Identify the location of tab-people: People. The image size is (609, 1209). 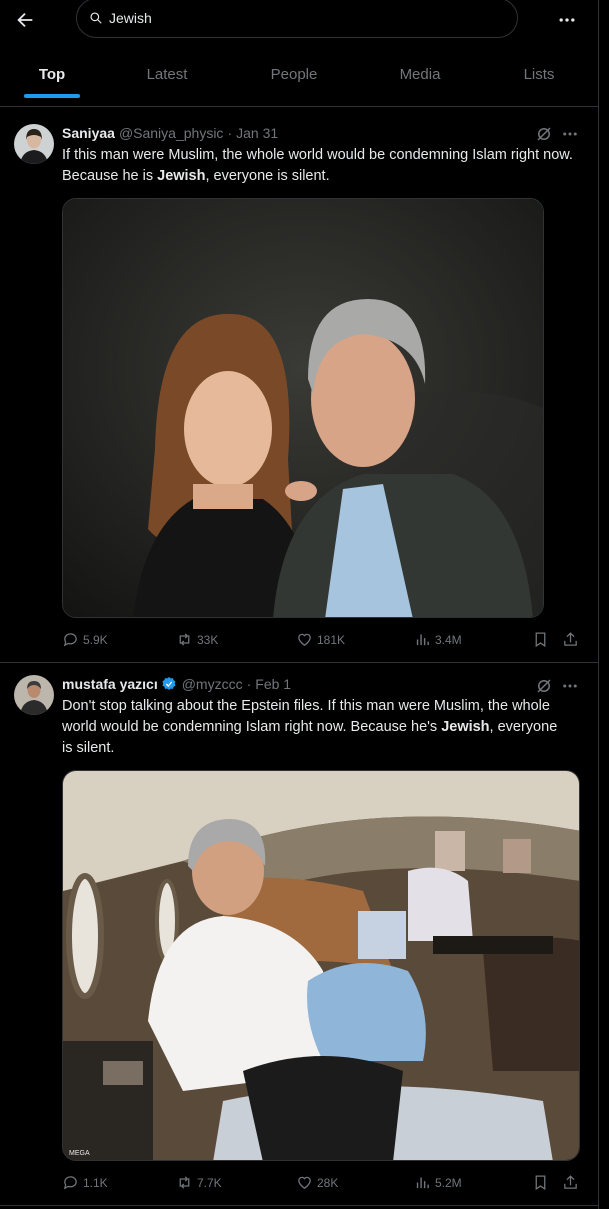
(294, 74).